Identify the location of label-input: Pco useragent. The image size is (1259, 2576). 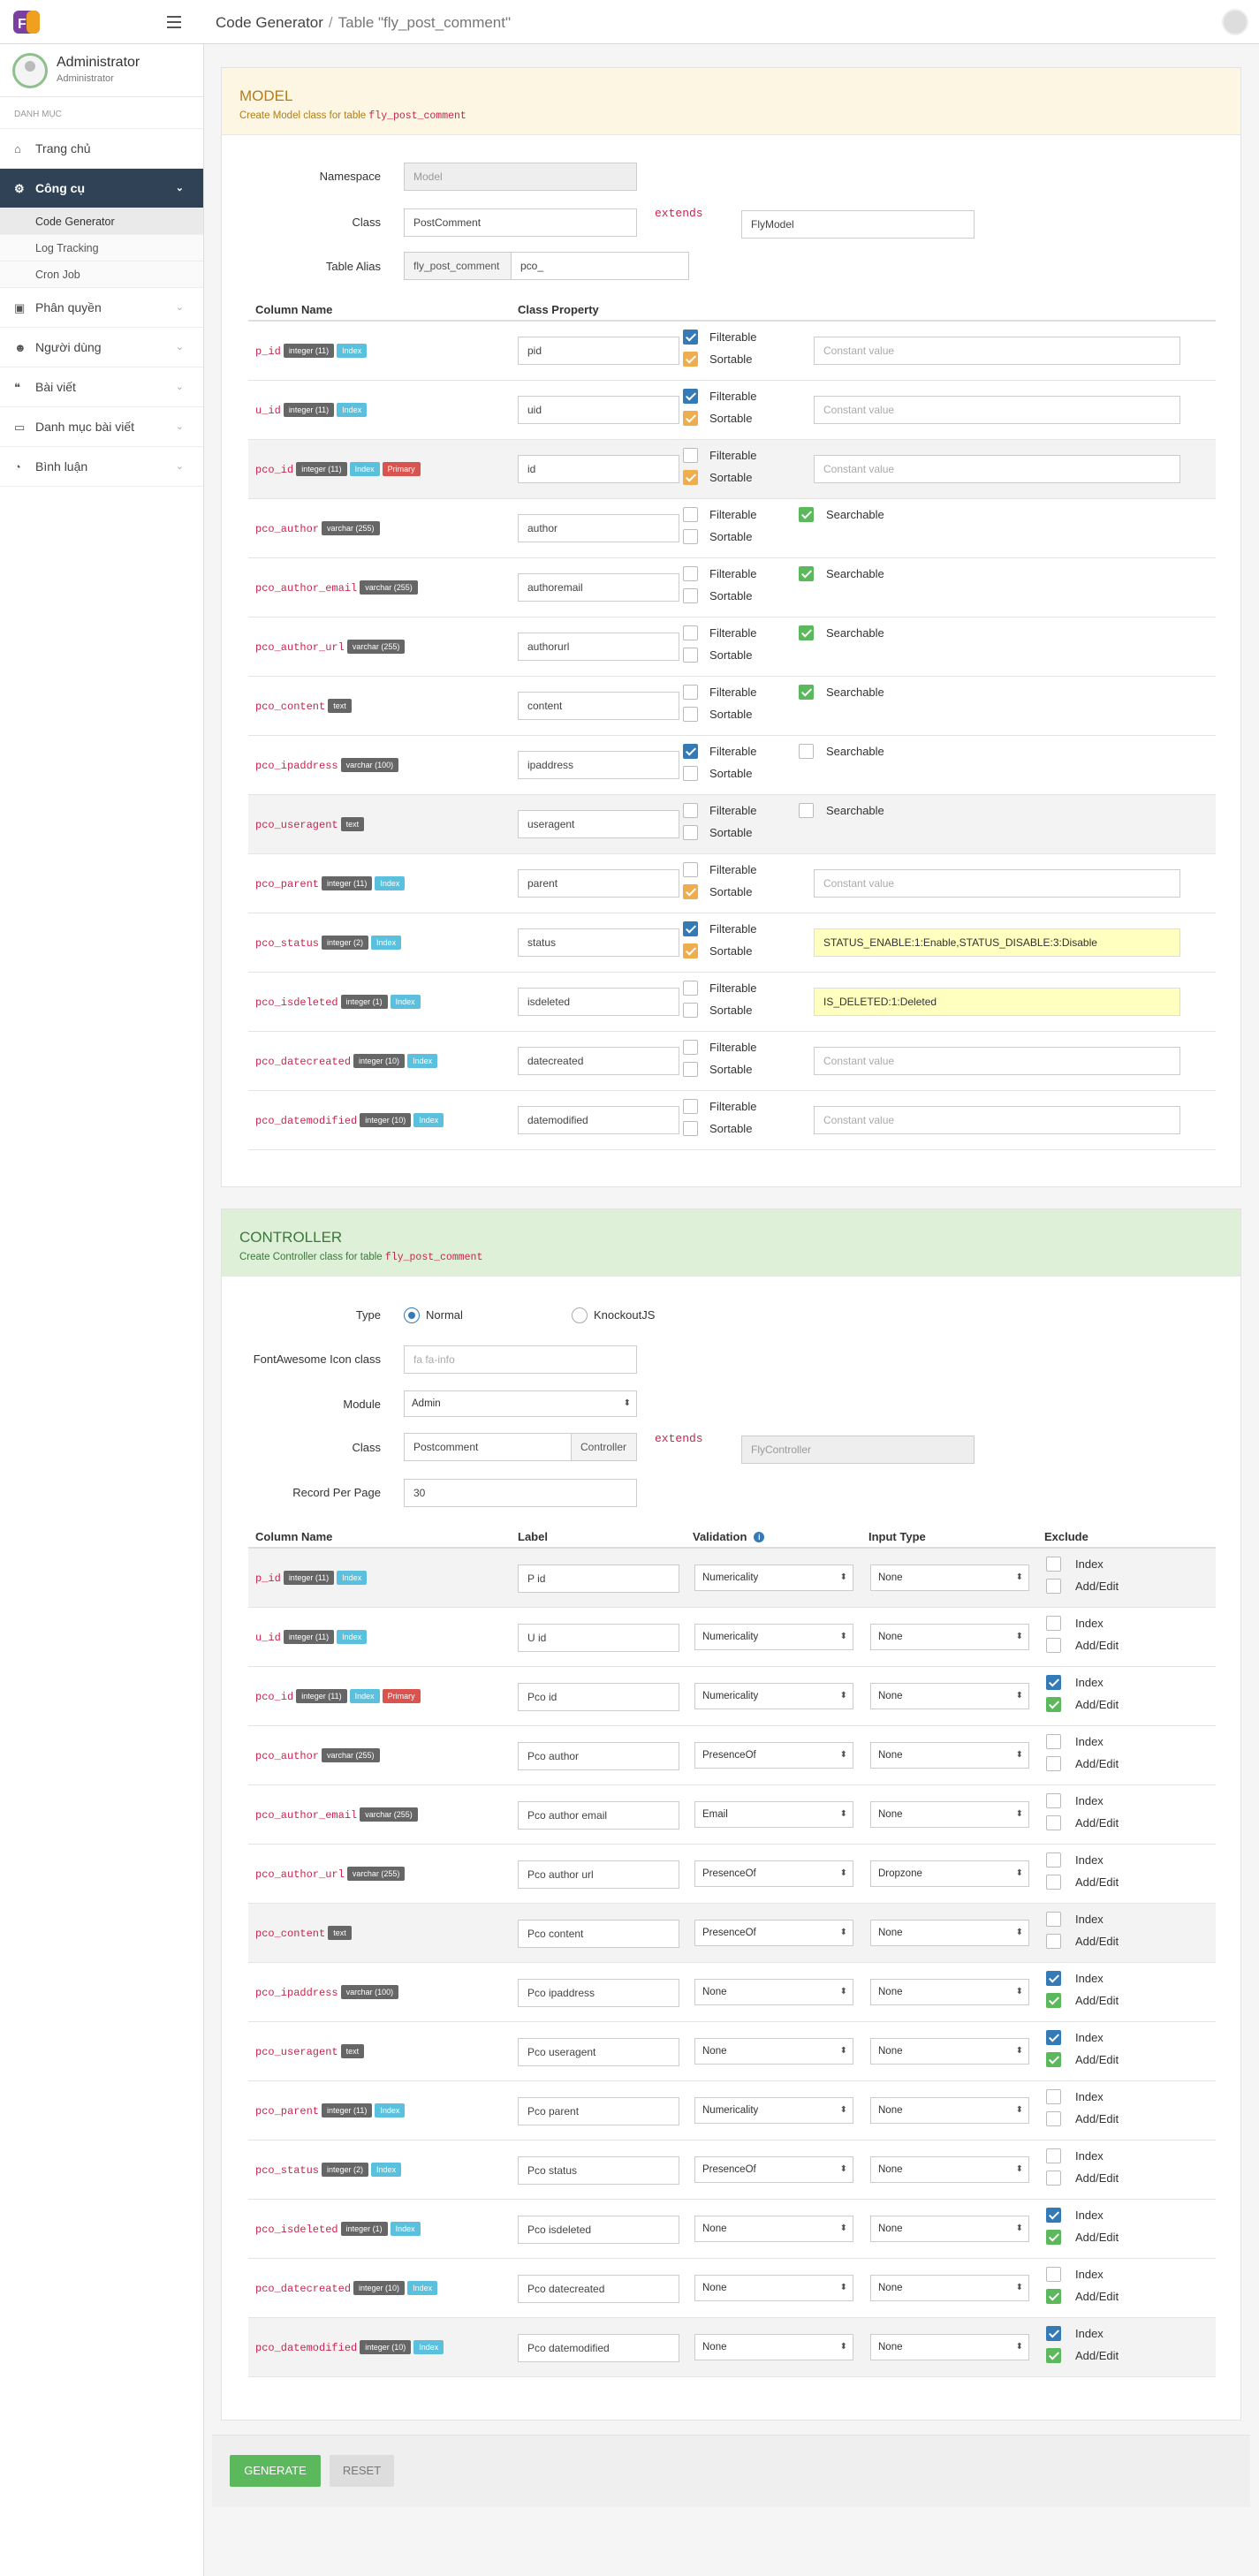
(598, 2052).